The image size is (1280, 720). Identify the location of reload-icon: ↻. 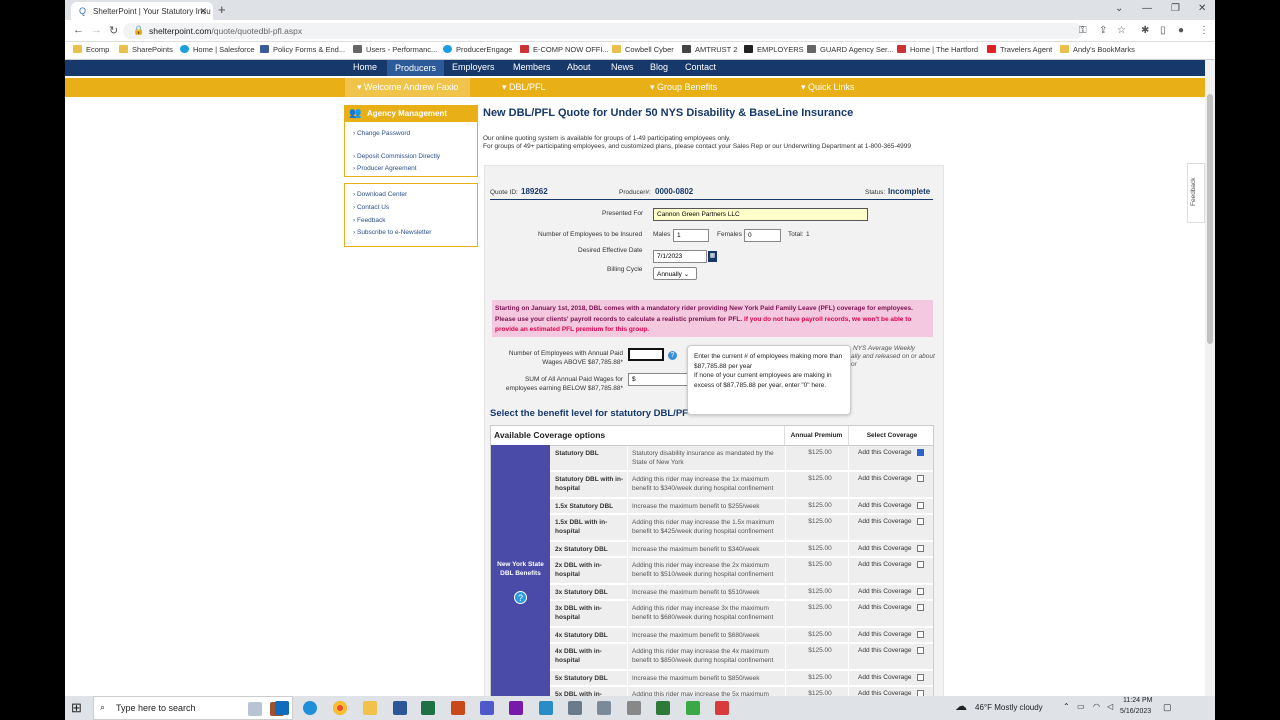
(113, 30).